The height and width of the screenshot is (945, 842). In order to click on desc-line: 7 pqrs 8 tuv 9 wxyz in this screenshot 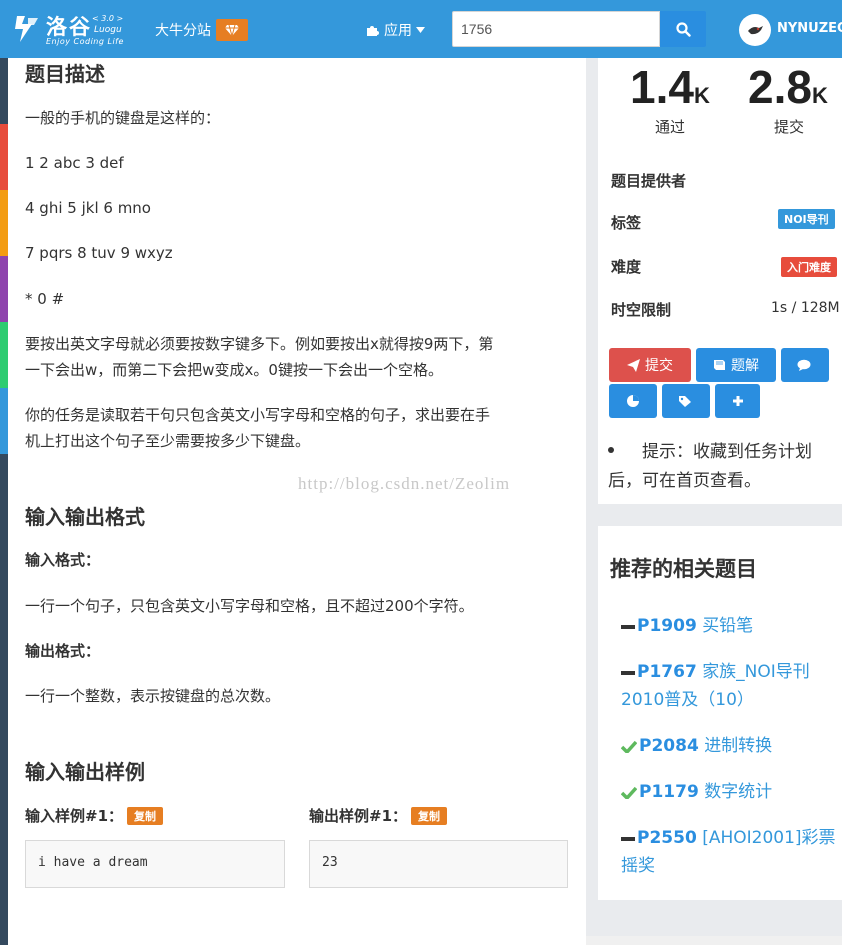, I will do `click(99, 253)`.